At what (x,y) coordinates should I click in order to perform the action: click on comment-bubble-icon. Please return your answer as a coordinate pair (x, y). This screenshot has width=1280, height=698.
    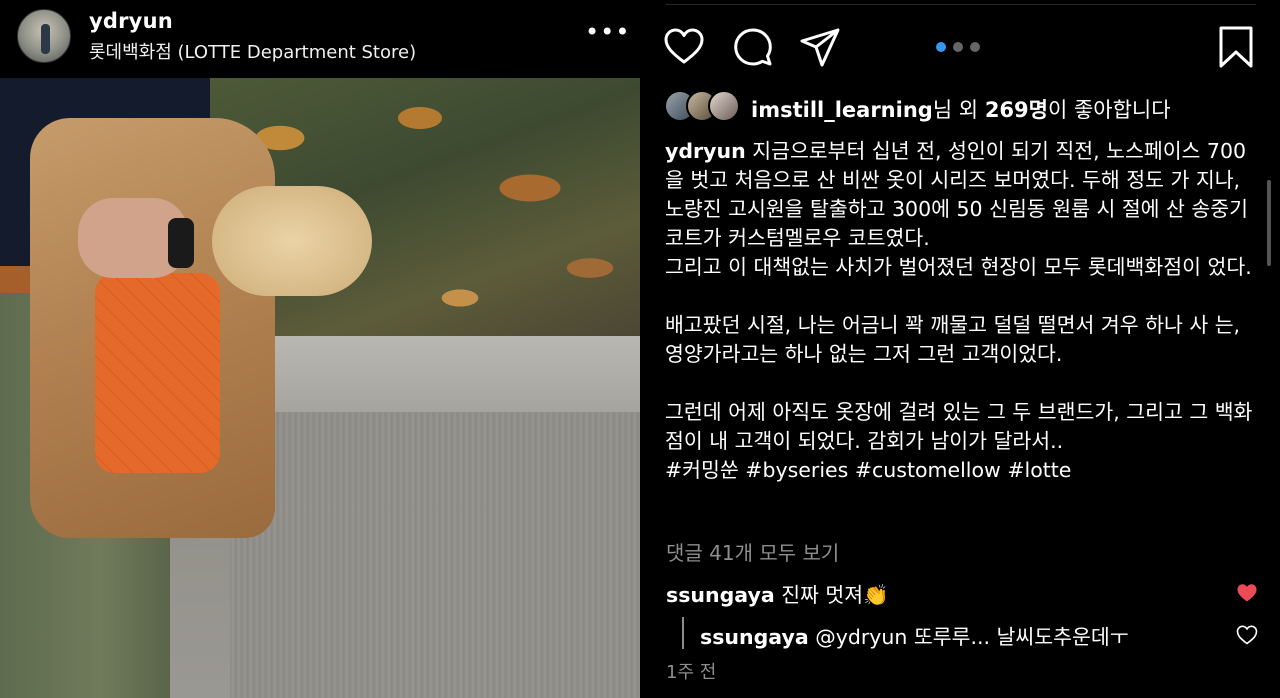
    Looking at the image, I should click on (753, 47).